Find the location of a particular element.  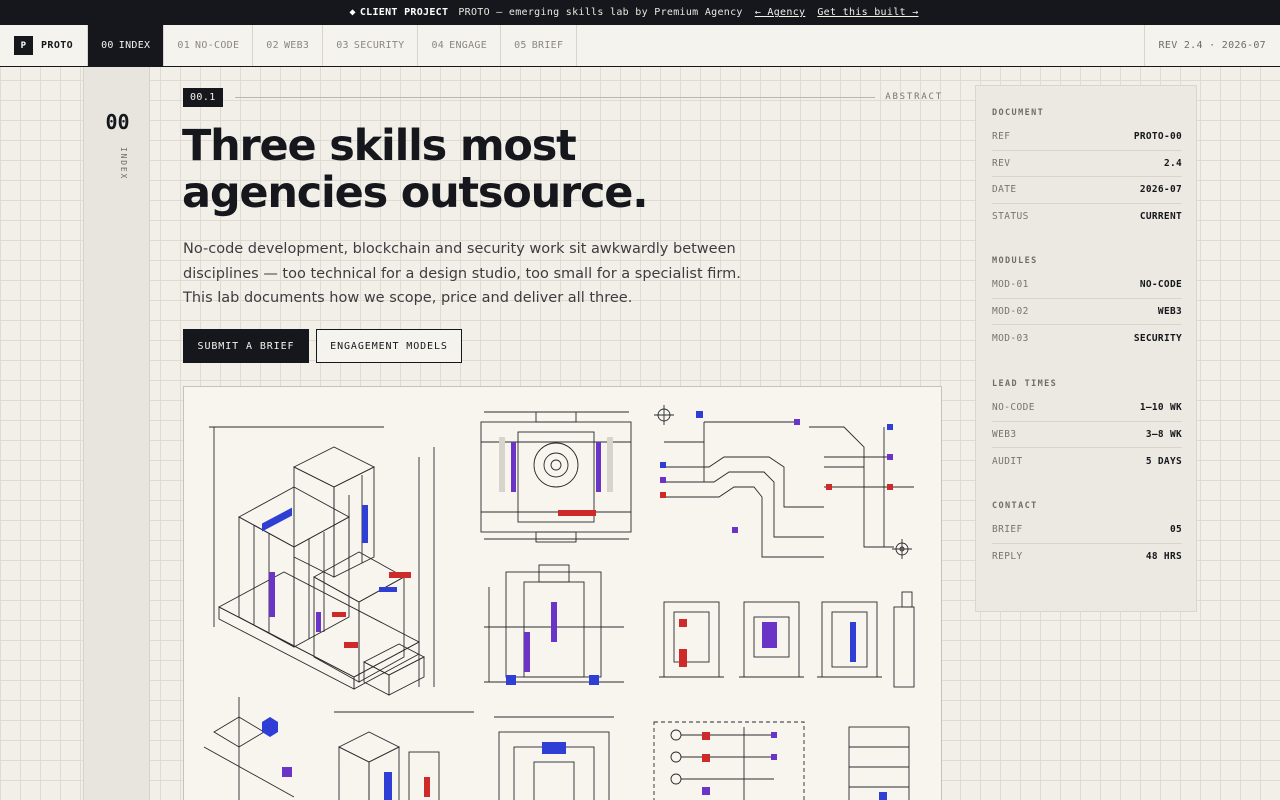

brand-logo: P is located at coordinates (23, 45).